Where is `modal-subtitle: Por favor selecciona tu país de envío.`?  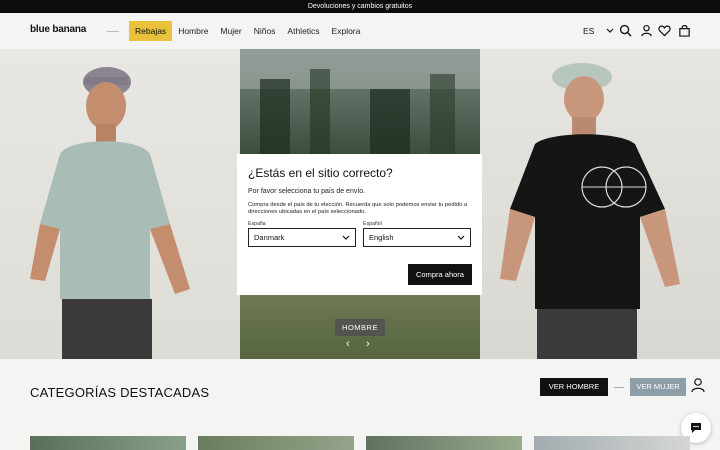 modal-subtitle: Por favor selecciona tu país de envío. is located at coordinates (307, 191).